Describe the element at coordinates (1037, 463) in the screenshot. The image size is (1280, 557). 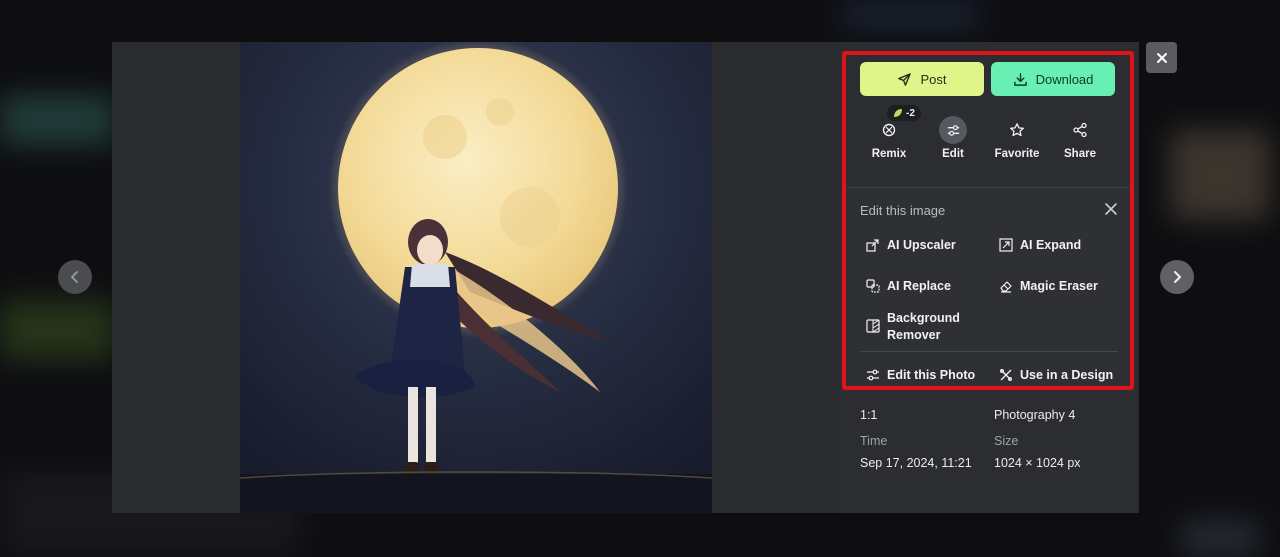
I see `size-value: 1024 × 1024 px` at that location.